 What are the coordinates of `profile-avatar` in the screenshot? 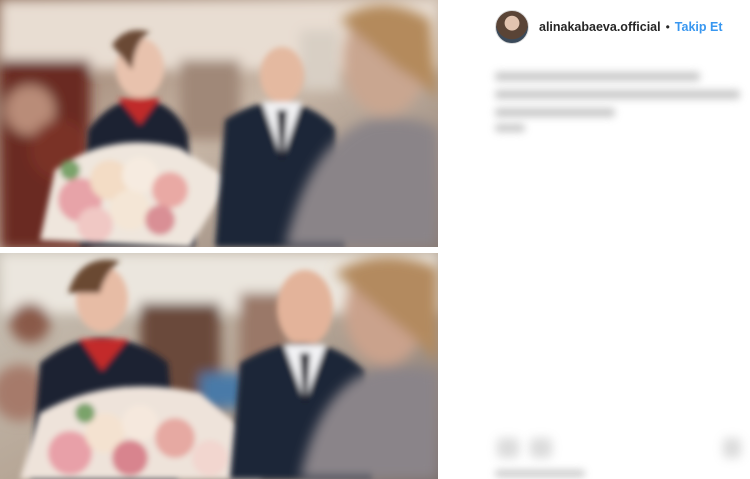 It's located at (512, 27).